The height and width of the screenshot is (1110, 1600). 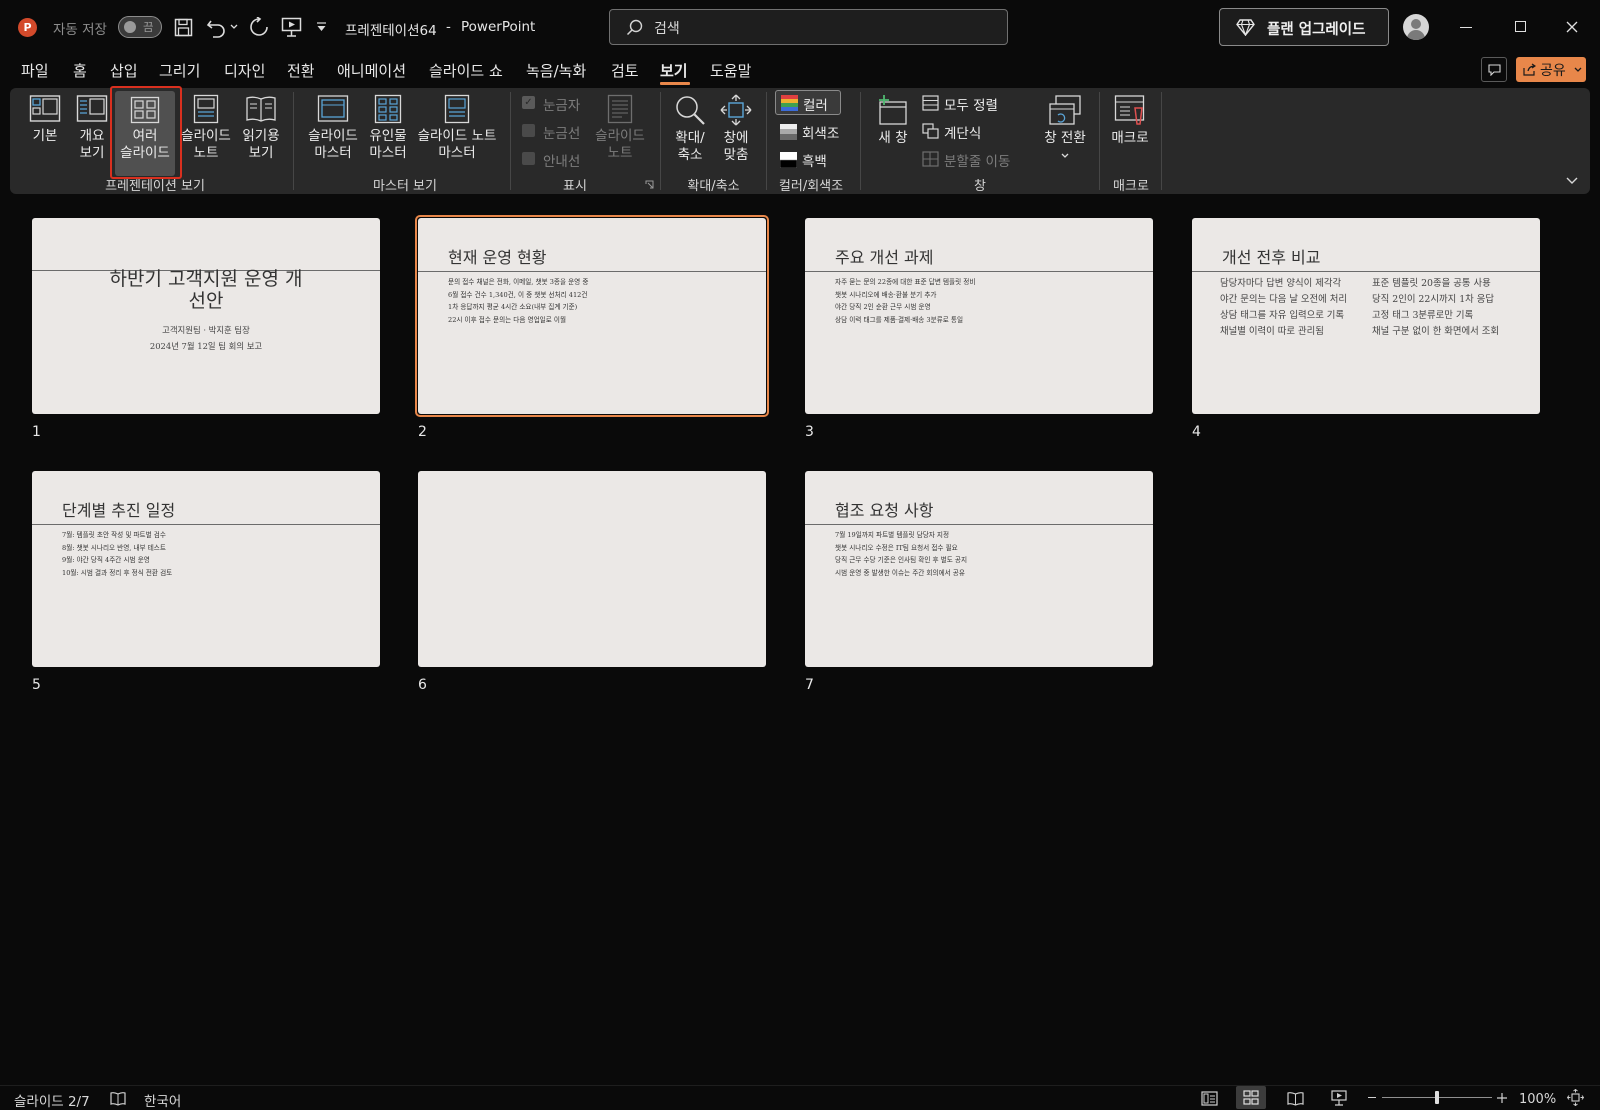 What do you see at coordinates (45, 136) in the screenshot?
I see `normal-view-label: 기본` at bounding box center [45, 136].